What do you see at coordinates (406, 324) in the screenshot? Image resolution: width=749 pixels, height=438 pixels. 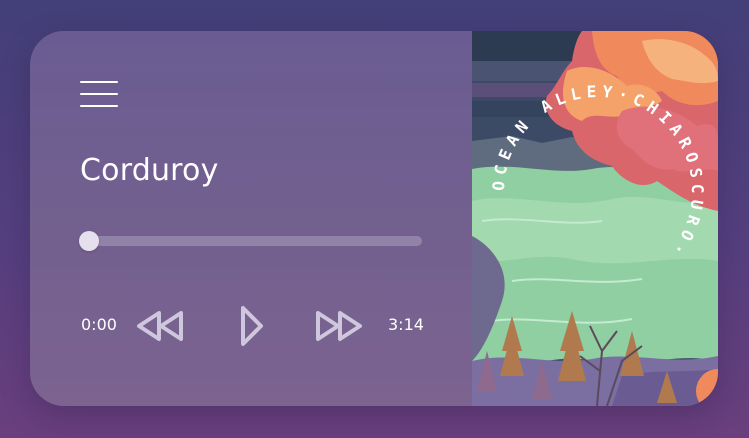 I see `total-time: 3:14` at bounding box center [406, 324].